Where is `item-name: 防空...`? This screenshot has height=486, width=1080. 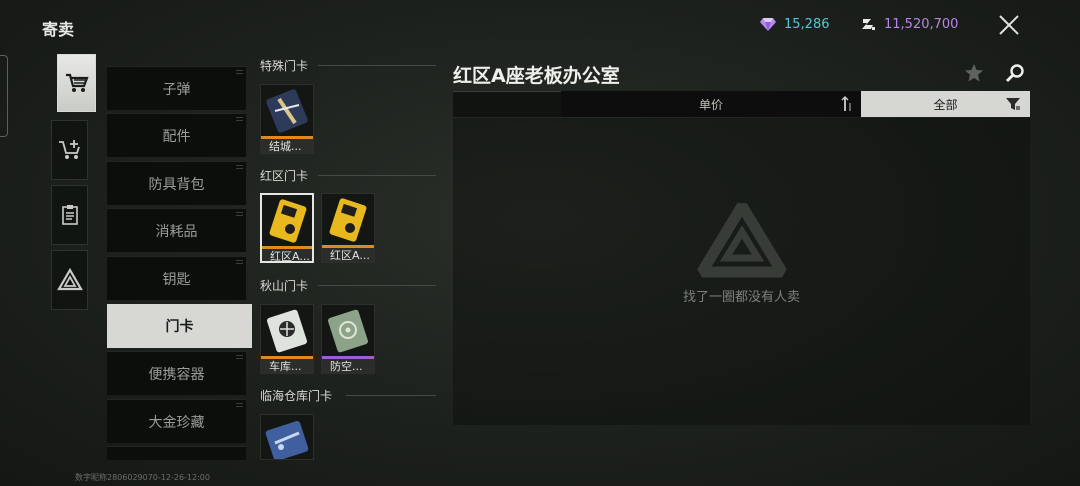 item-name: 防空... is located at coordinates (348, 366).